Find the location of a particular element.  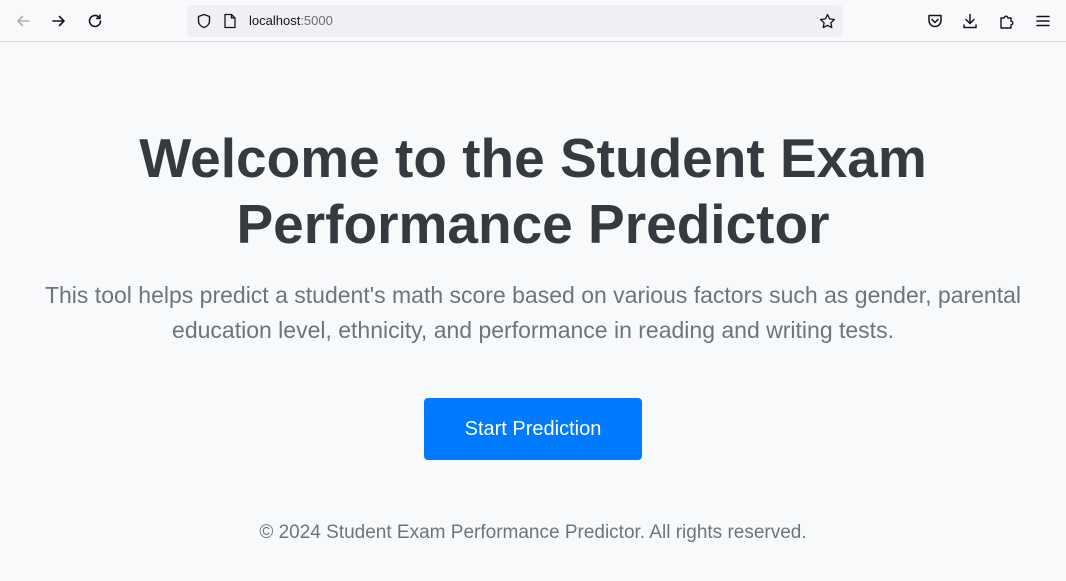

url-text: localhost:5000 is located at coordinates (291, 20).